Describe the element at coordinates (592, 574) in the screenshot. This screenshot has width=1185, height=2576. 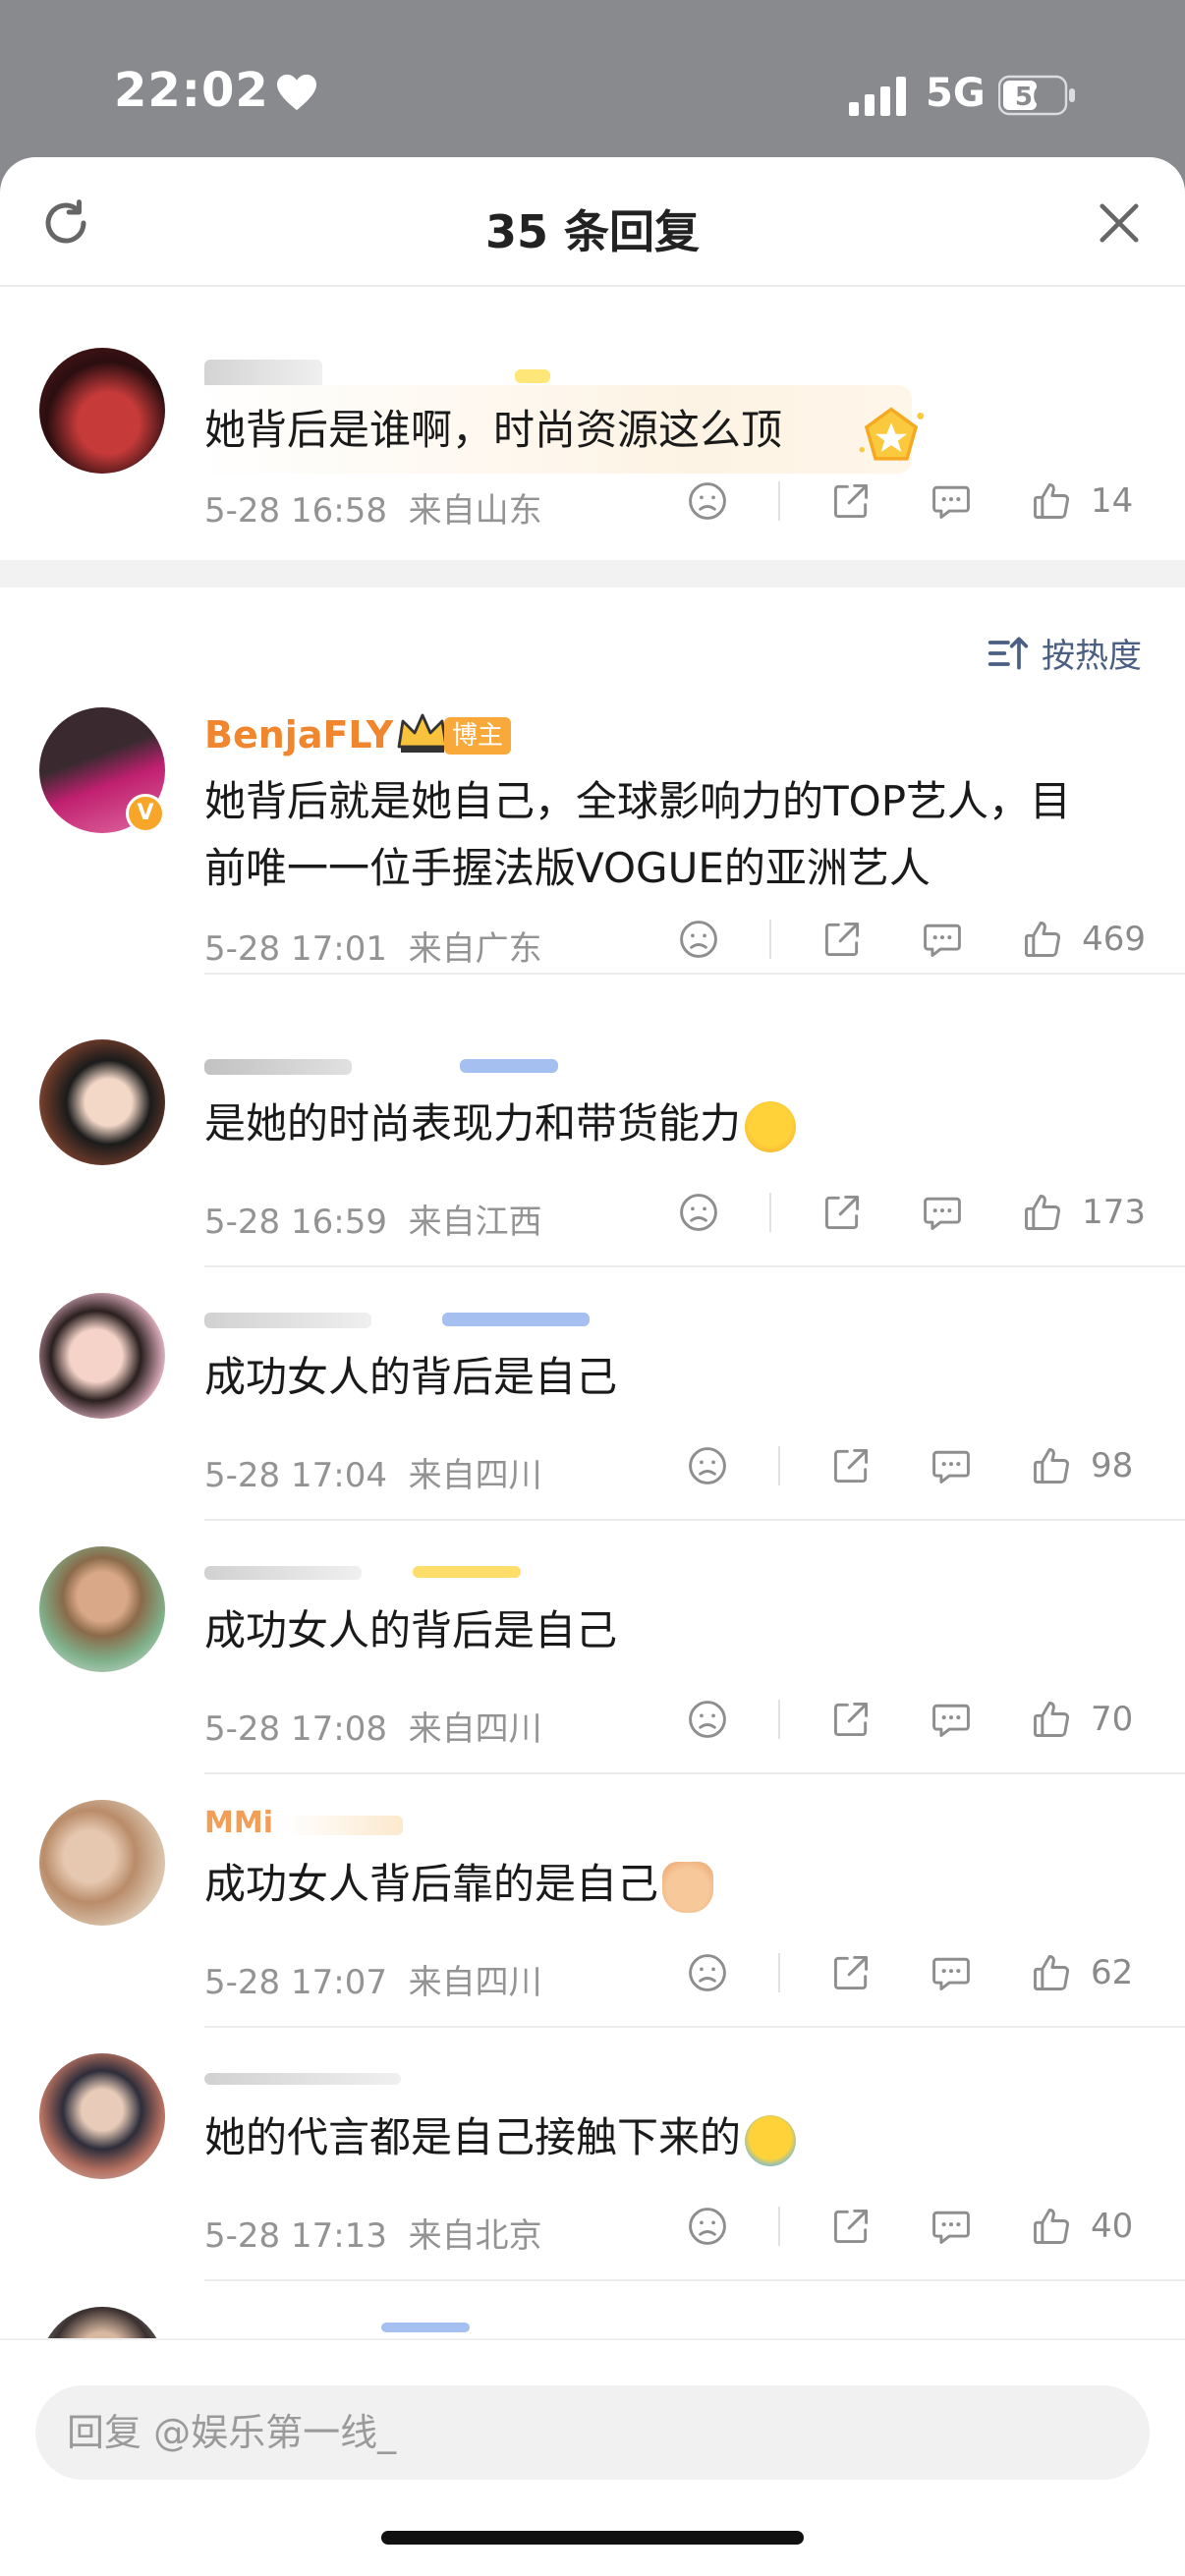
I see `section-separator` at that location.